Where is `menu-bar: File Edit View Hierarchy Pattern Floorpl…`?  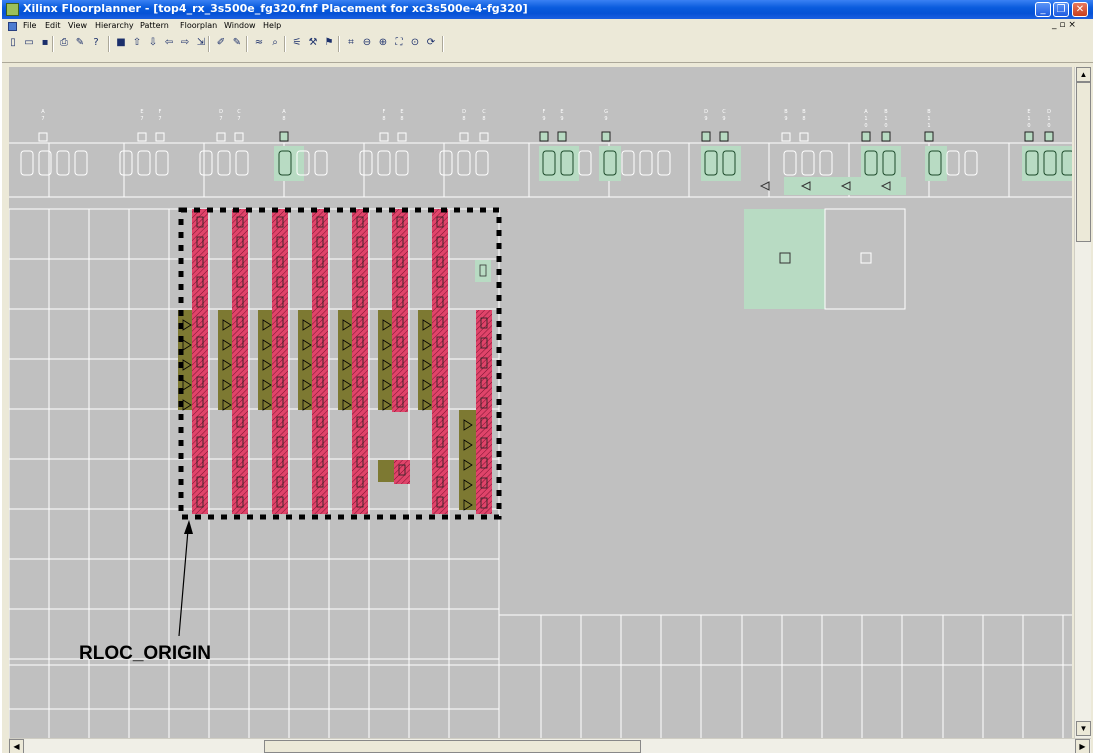 menu-bar: File Edit View Hierarchy Pattern Floorpl… is located at coordinates (547, 26).